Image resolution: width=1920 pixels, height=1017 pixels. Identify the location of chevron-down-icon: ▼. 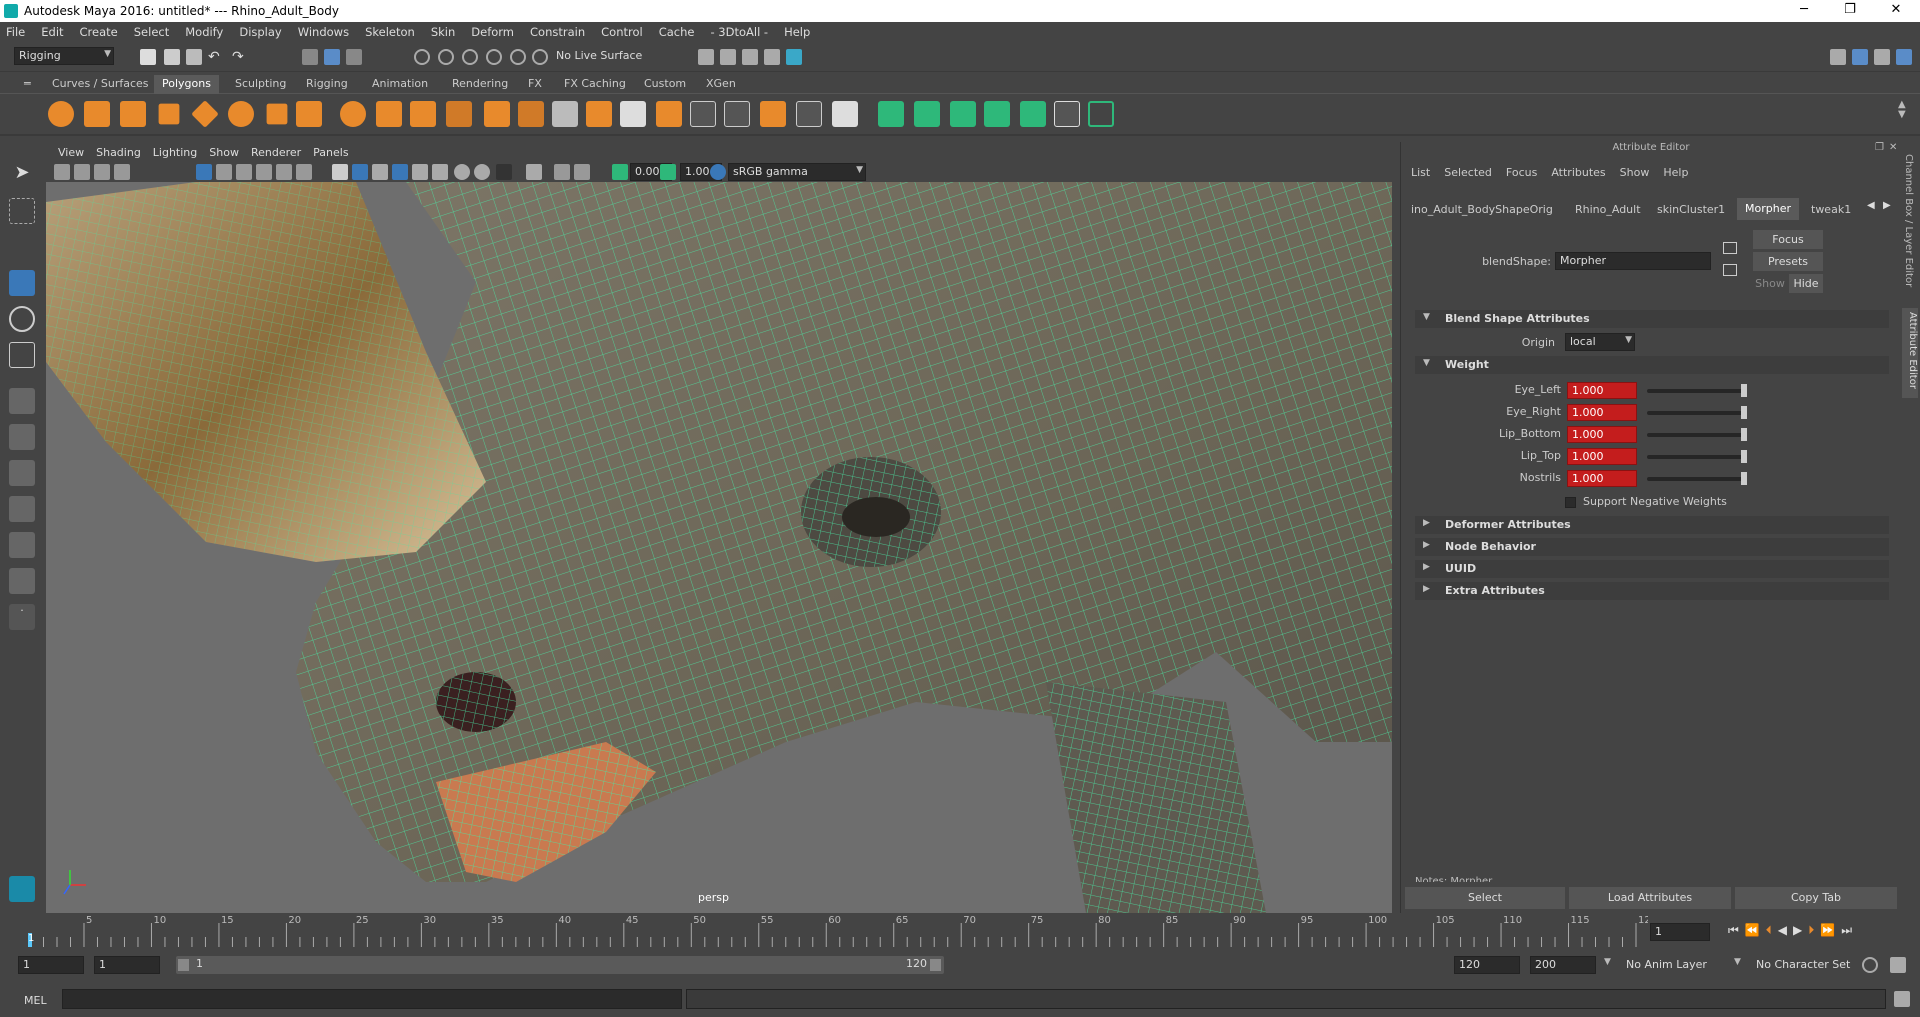
(1737, 962).